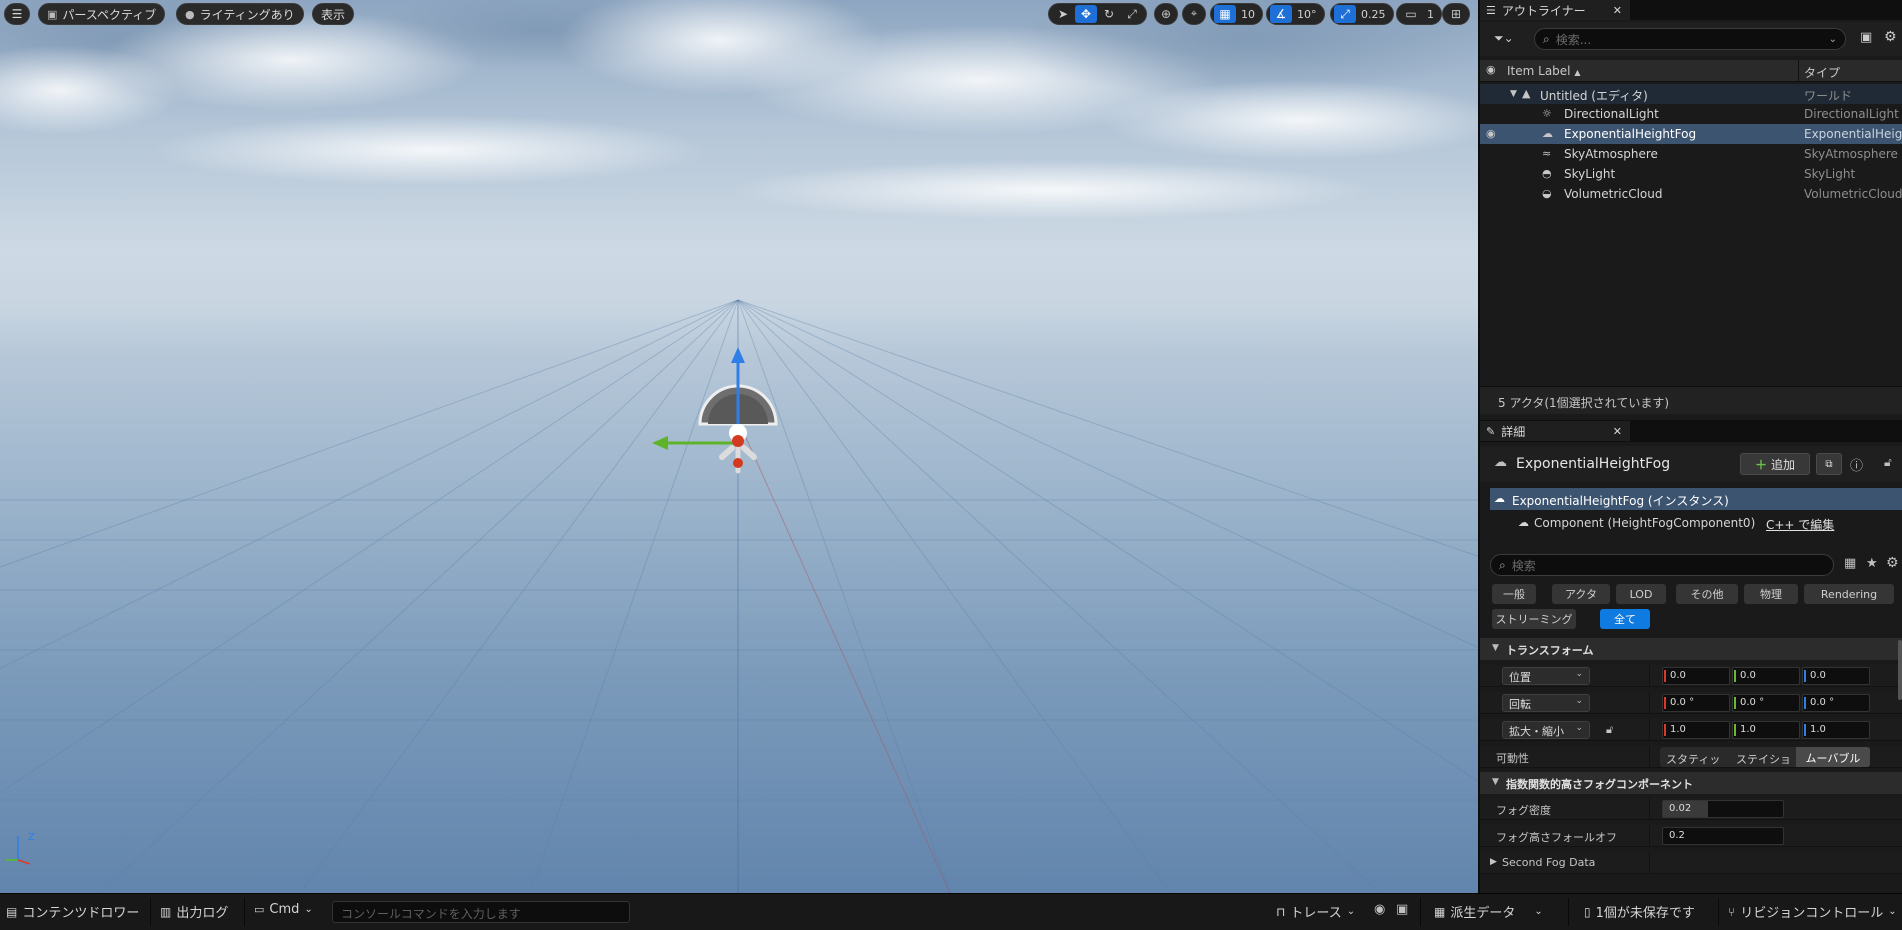 The height and width of the screenshot is (930, 1902). Describe the element at coordinates (1411, 14) in the screenshot. I see `camera-icon: ▭` at that location.